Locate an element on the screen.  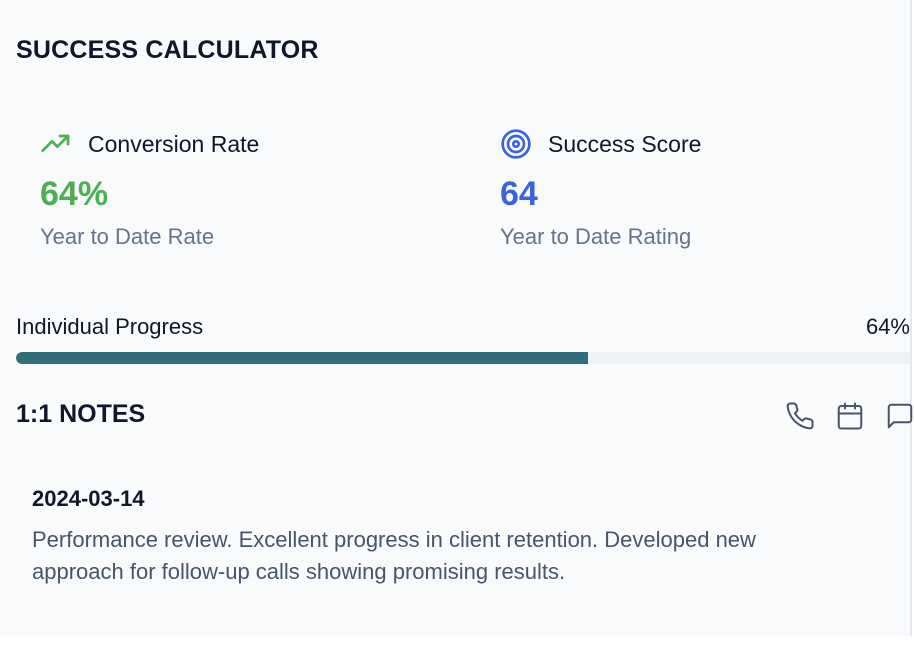
calendar-icon is located at coordinates (850, 416).